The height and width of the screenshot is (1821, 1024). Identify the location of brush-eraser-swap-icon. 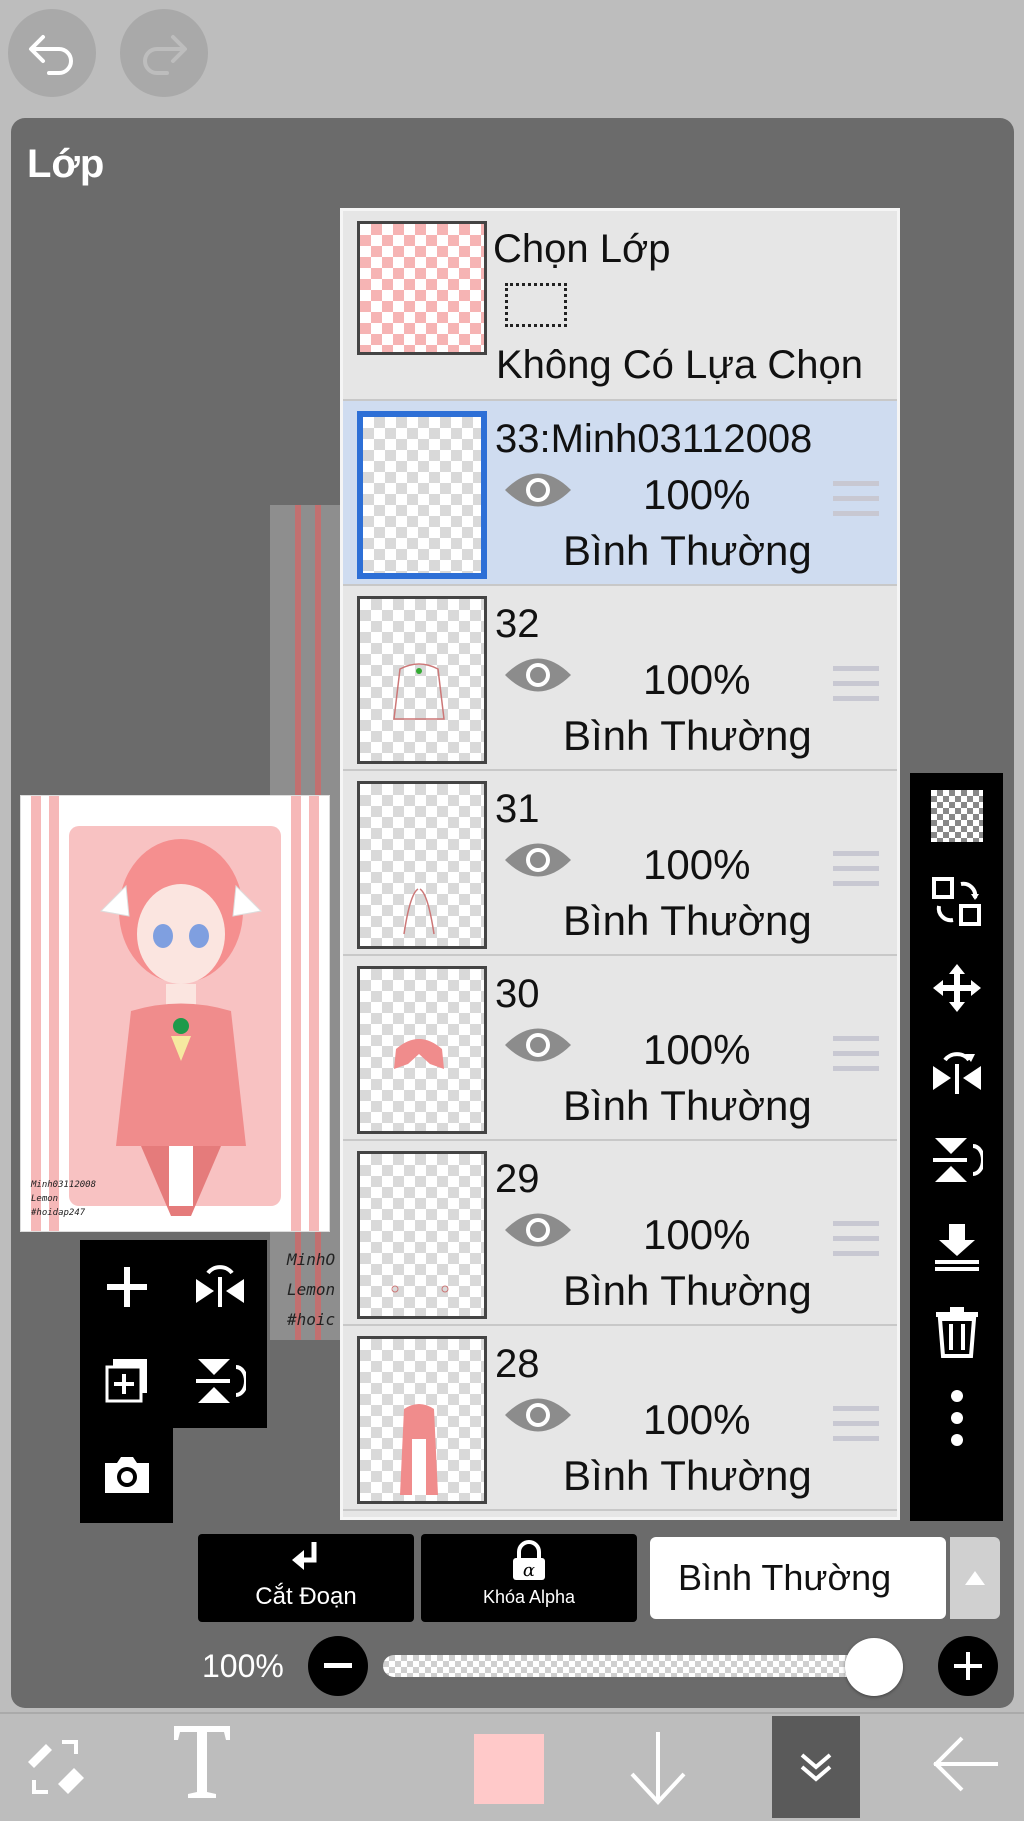
(56, 1767).